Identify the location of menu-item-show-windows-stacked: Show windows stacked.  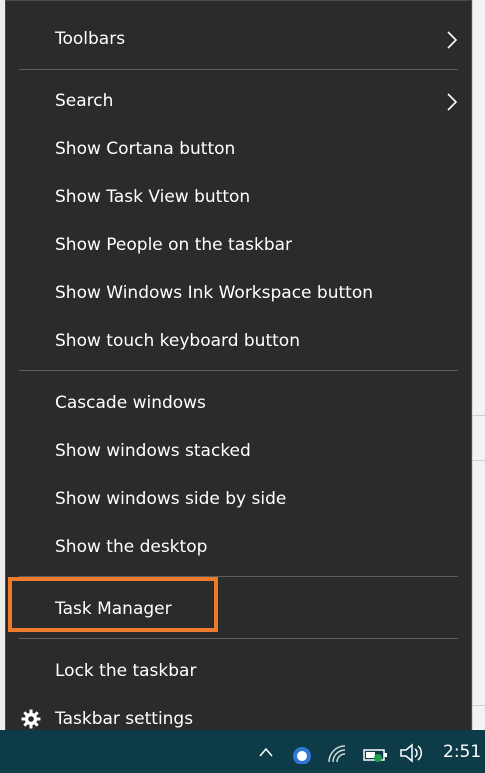
(238, 451).